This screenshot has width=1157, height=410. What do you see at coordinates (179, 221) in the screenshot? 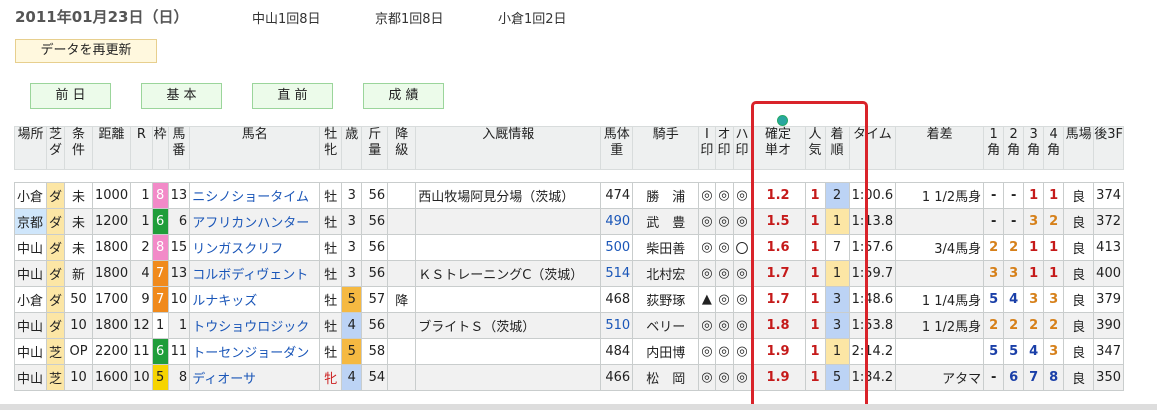
I see `cell-horseno: 6` at bounding box center [179, 221].